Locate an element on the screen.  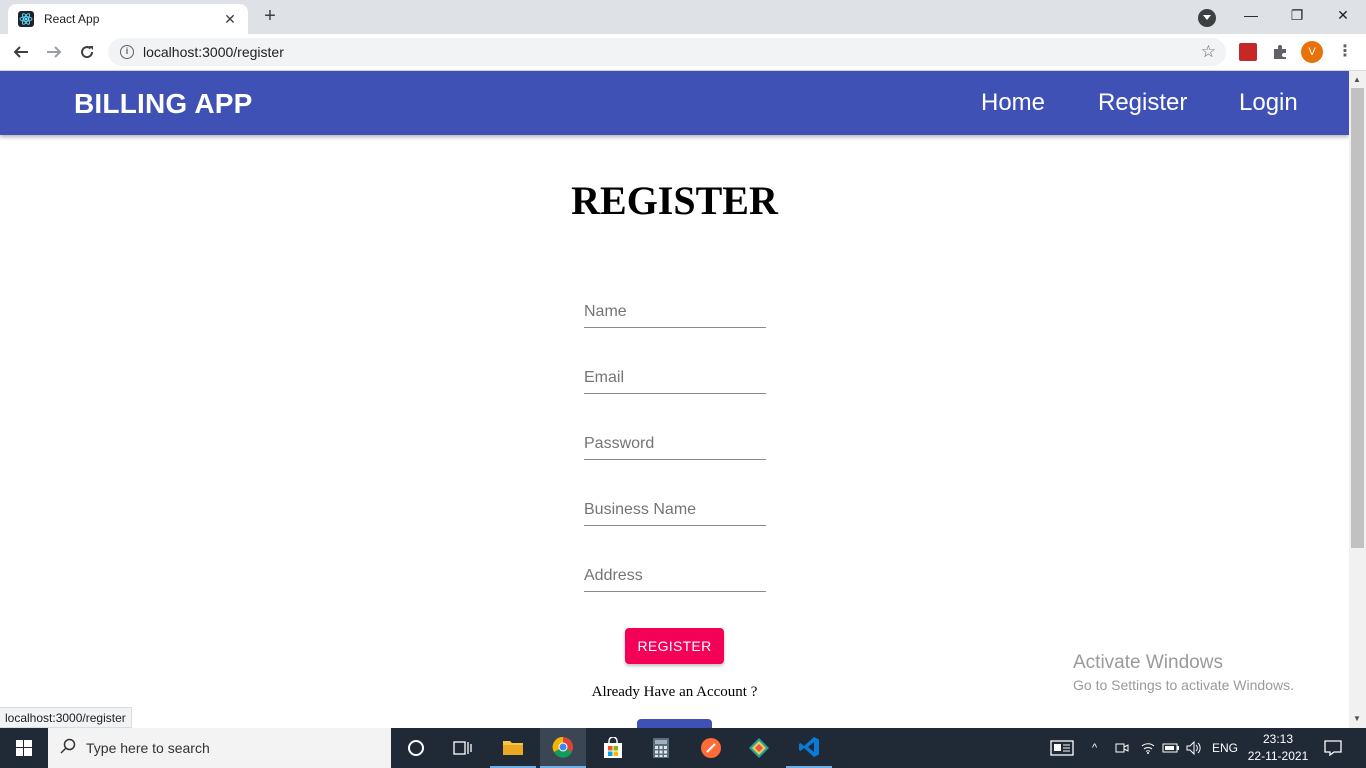
clock-time: 23:13 is located at coordinates (1278, 739).